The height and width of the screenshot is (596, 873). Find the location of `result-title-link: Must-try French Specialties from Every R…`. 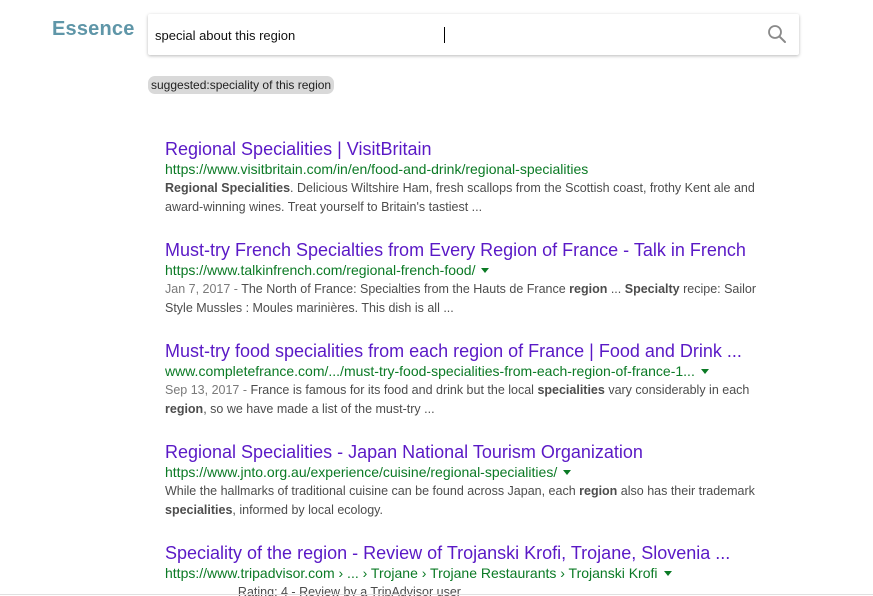

result-title-link: Must-try French Specialties from Every R… is located at coordinates (465, 250).